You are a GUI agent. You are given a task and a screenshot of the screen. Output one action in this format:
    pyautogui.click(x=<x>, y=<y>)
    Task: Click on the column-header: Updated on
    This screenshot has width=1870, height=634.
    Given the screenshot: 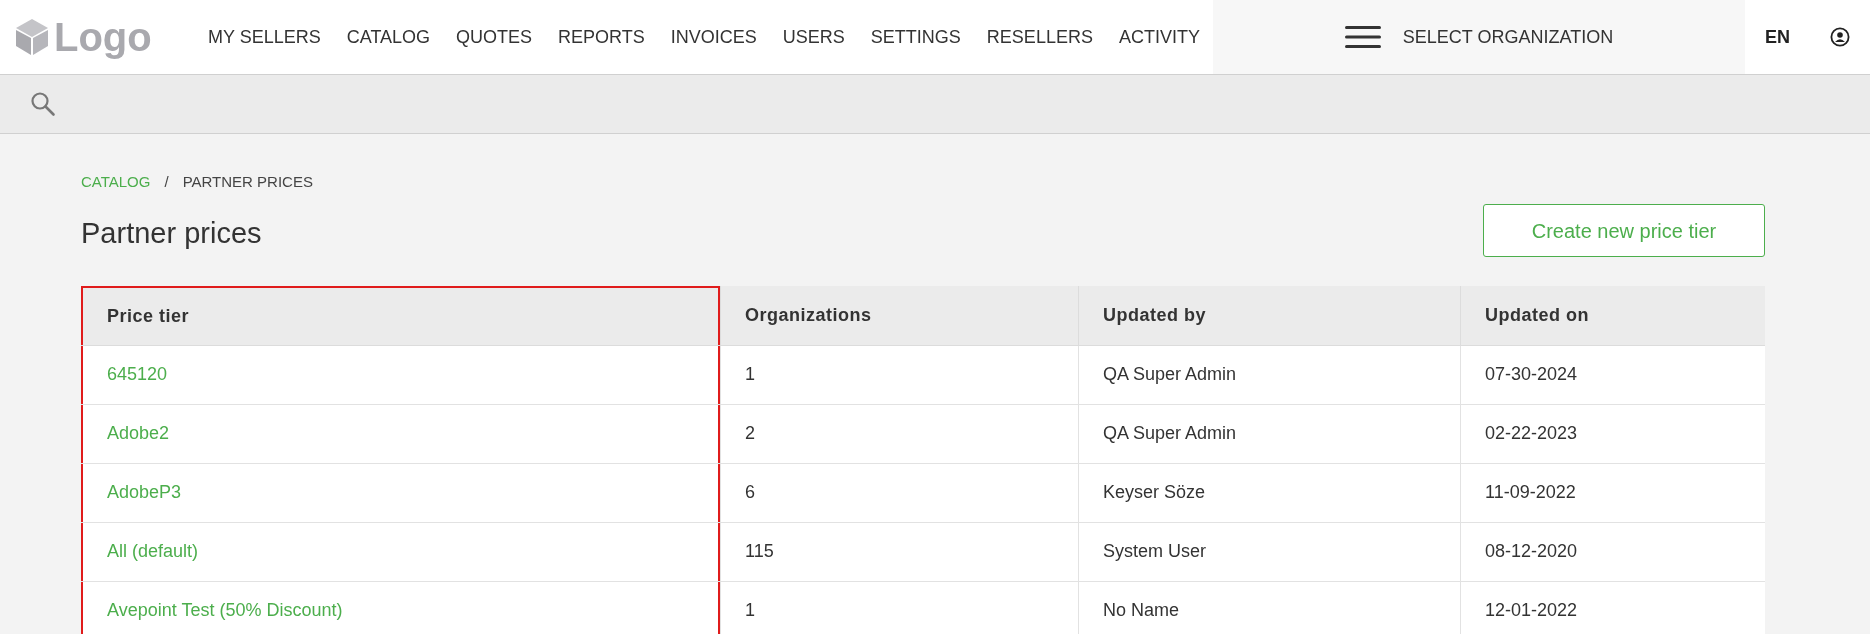 What is the action you would take?
    pyautogui.click(x=1612, y=315)
    